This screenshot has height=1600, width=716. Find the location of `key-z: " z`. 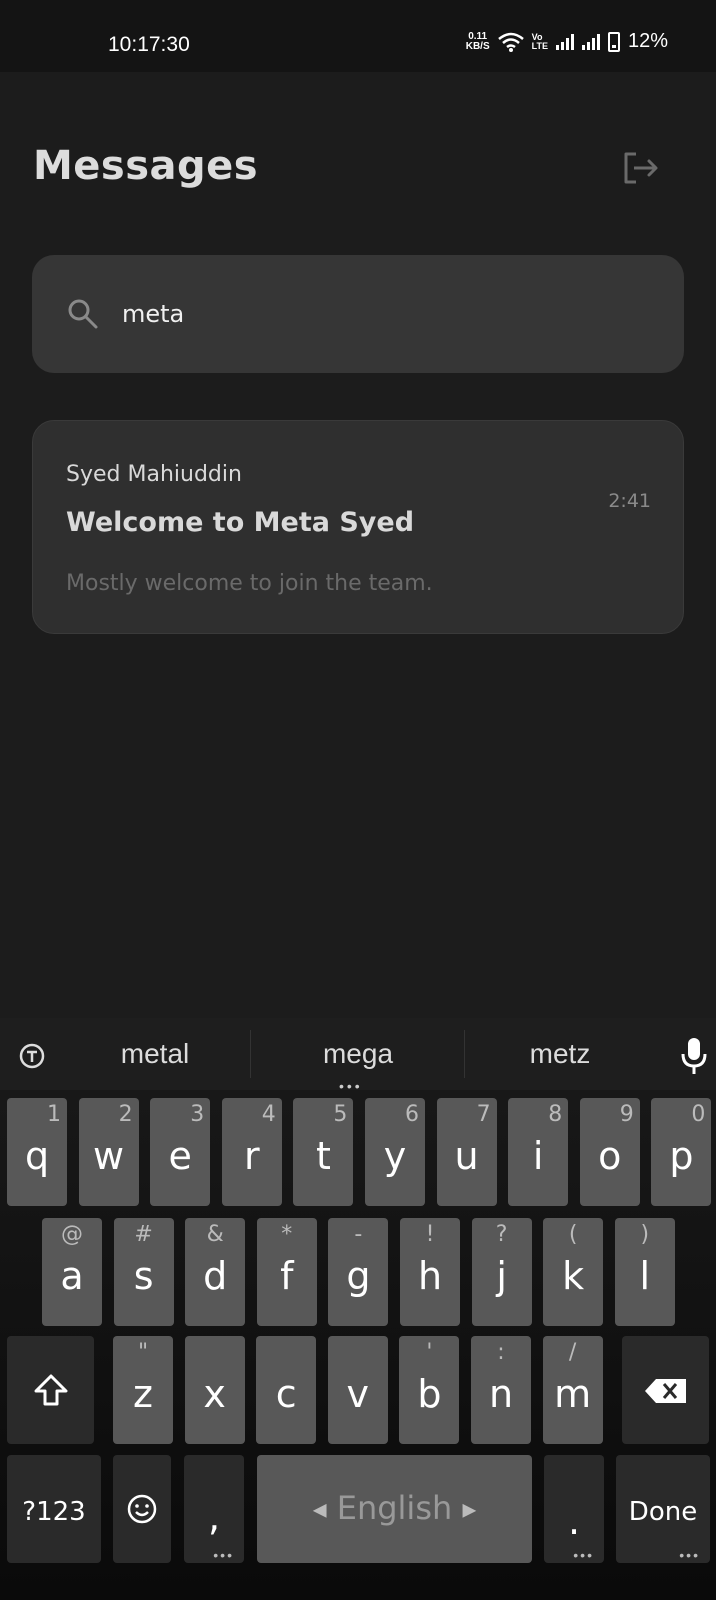

key-z: " z is located at coordinates (143, 1390).